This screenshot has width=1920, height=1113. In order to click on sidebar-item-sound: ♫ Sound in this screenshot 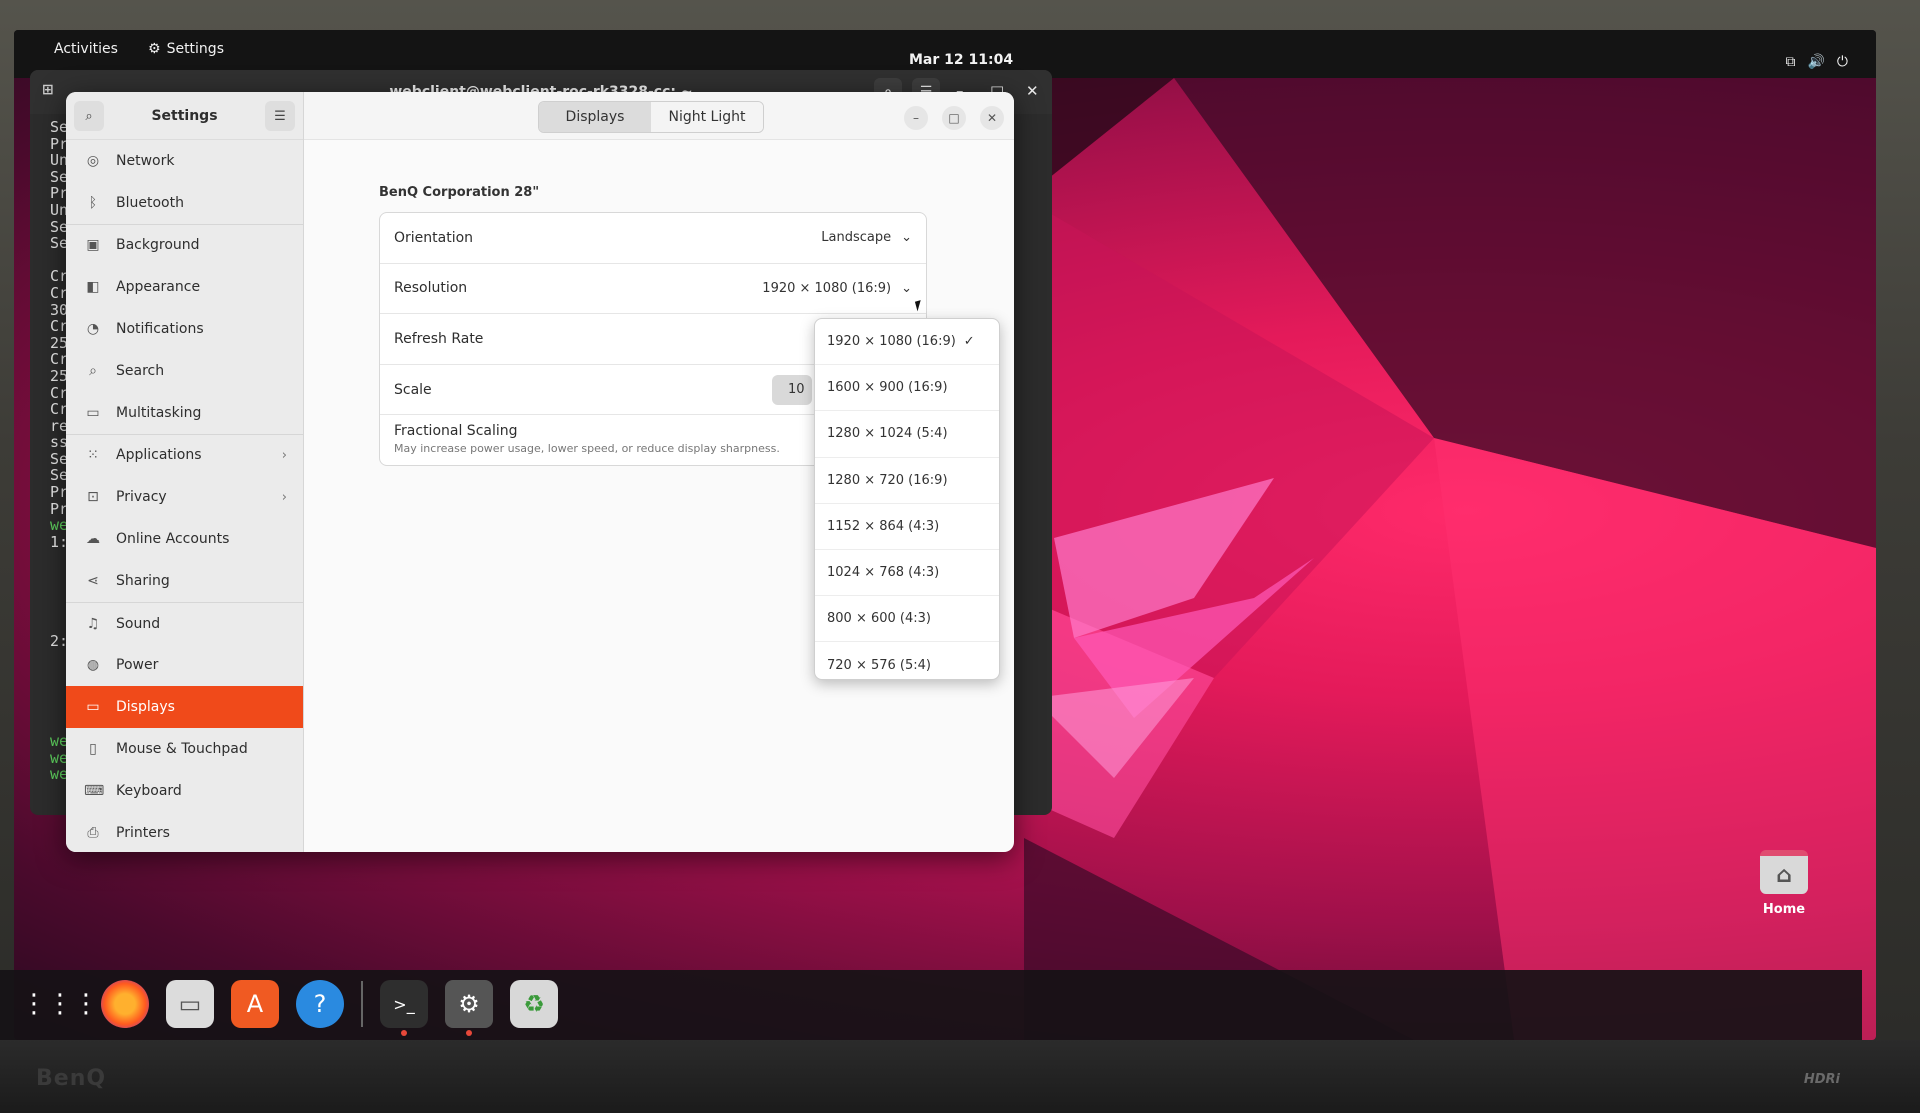, I will do `click(184, 624)`.